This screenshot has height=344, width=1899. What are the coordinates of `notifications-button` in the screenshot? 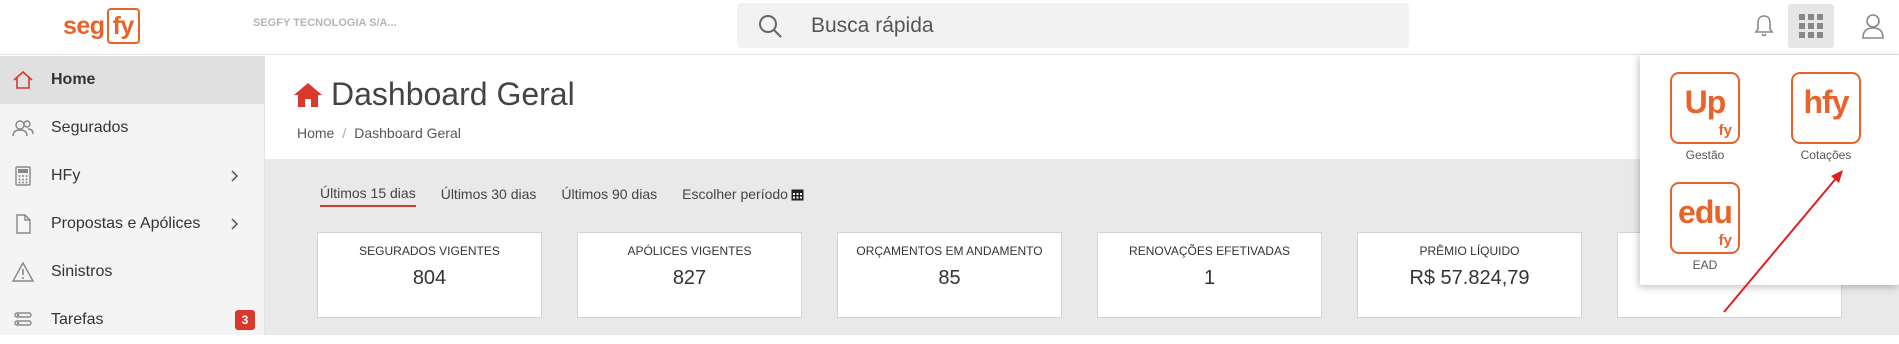 It's located at (1764, 26).